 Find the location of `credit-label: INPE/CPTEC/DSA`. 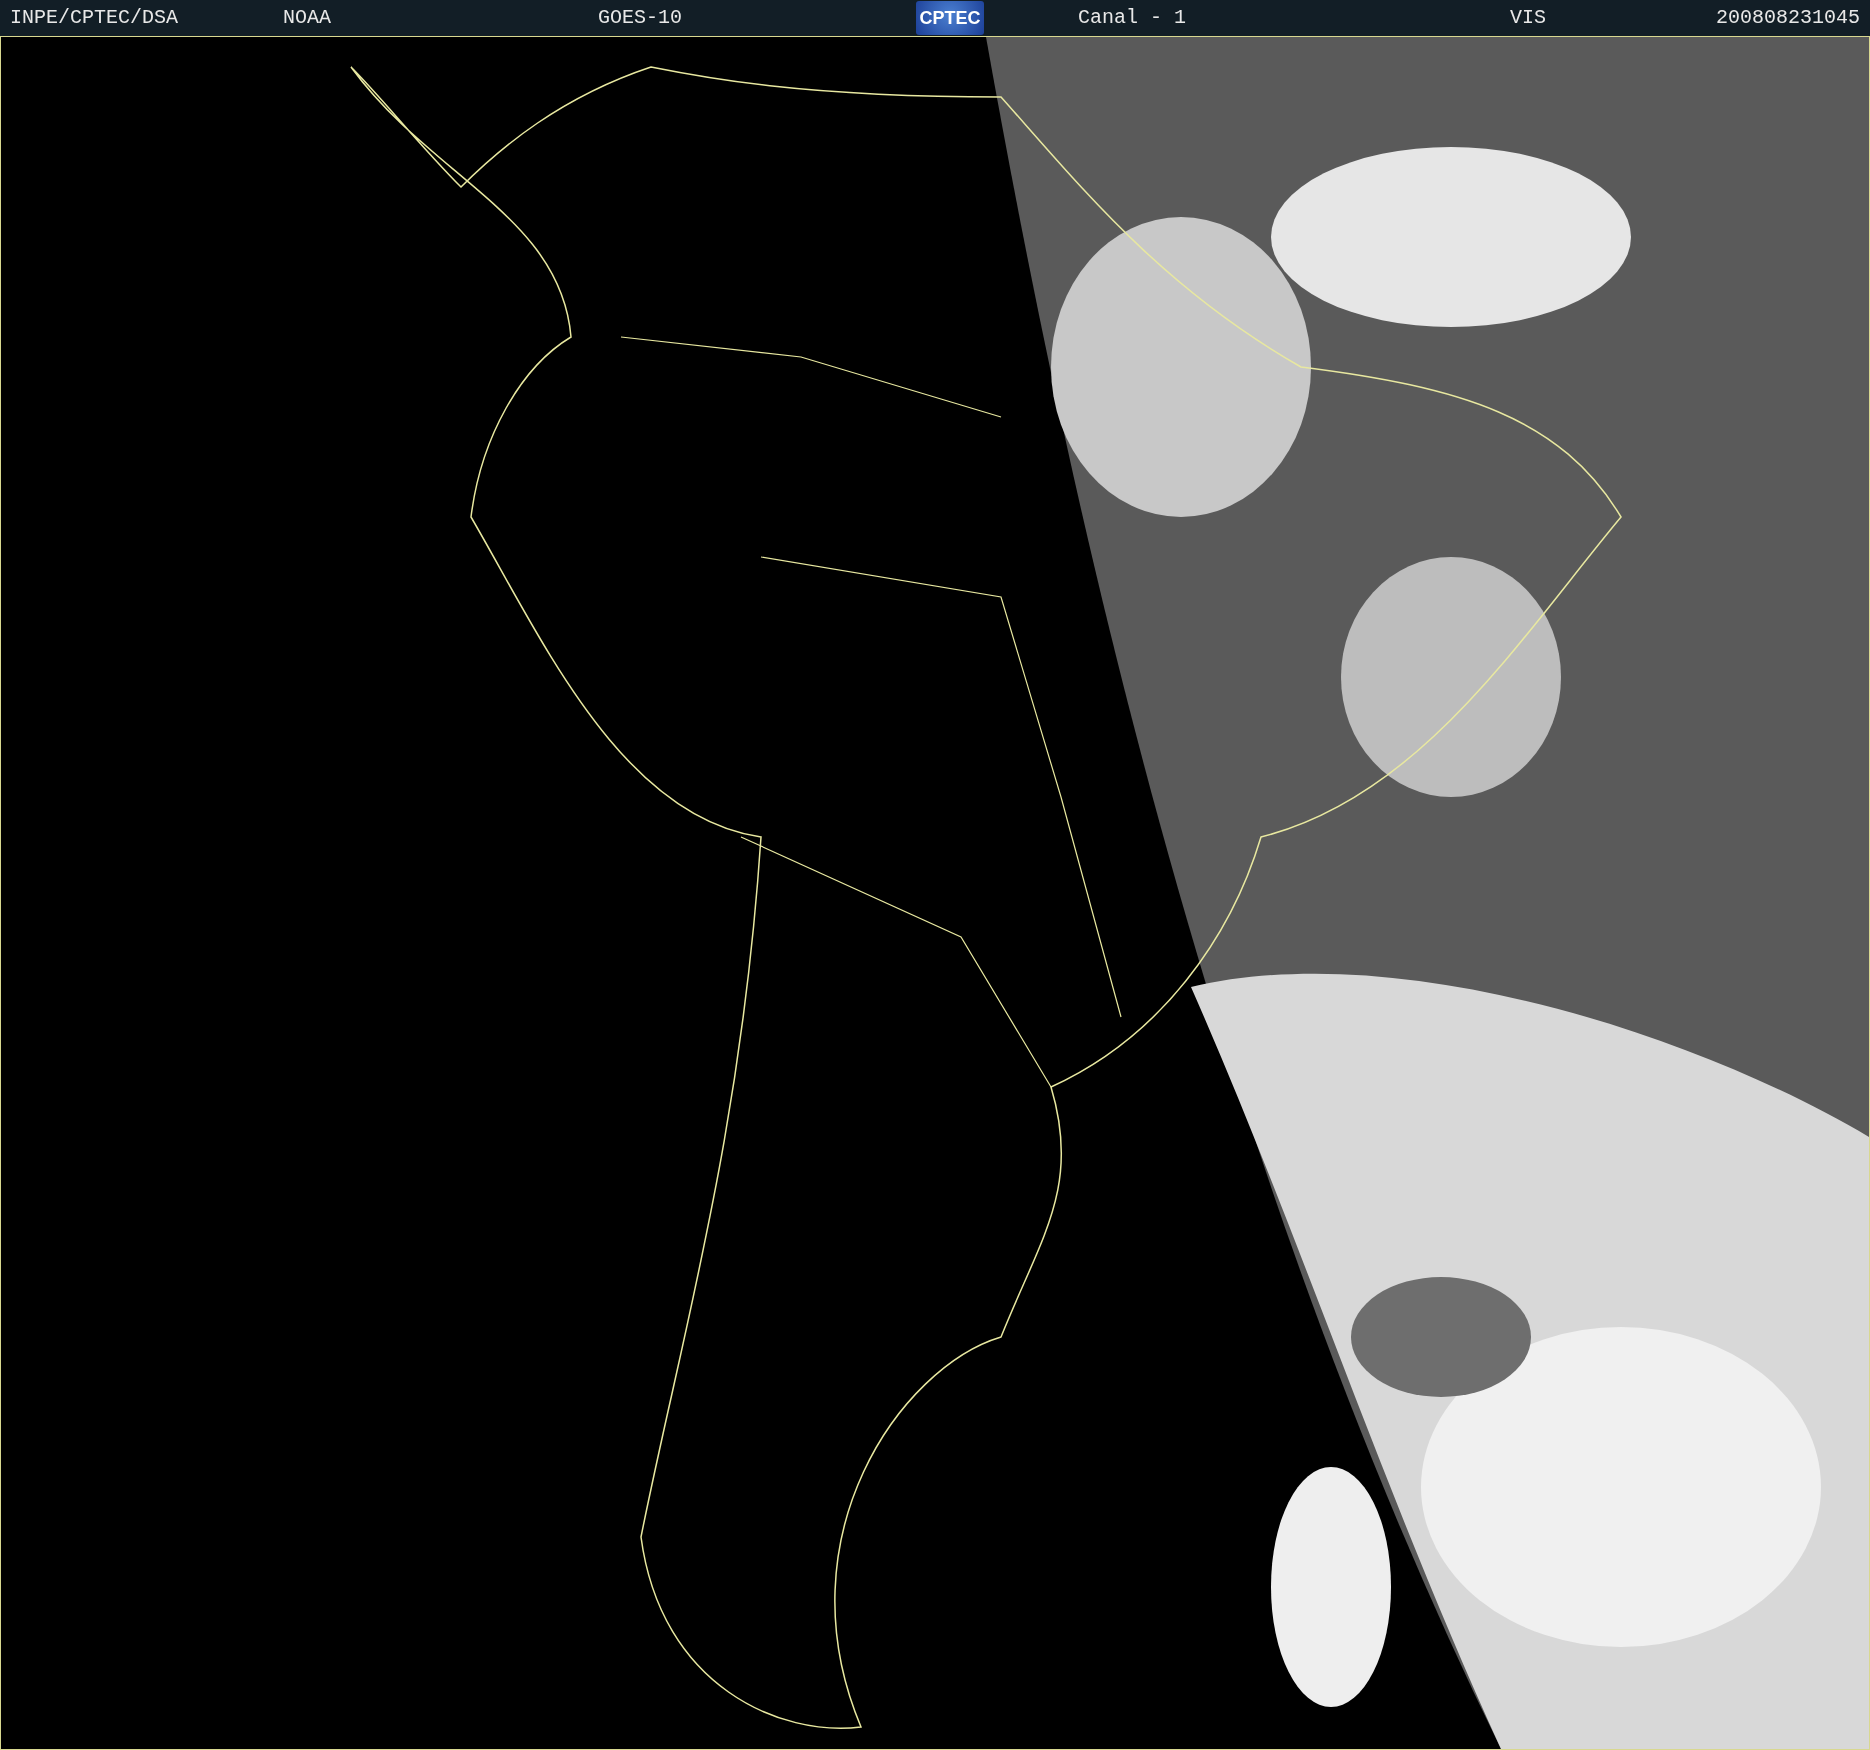

credit-label: INPE/CPTEC/DSA is located at coordinates (95, 18).